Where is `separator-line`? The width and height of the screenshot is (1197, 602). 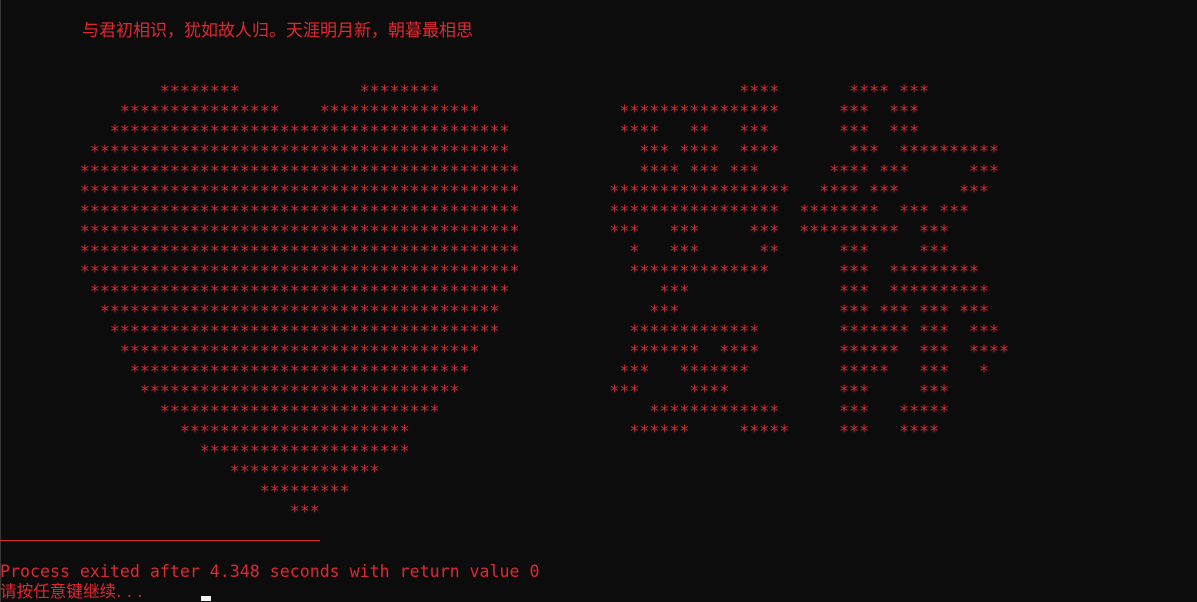 separator-line is located at coordinates (160, 540).